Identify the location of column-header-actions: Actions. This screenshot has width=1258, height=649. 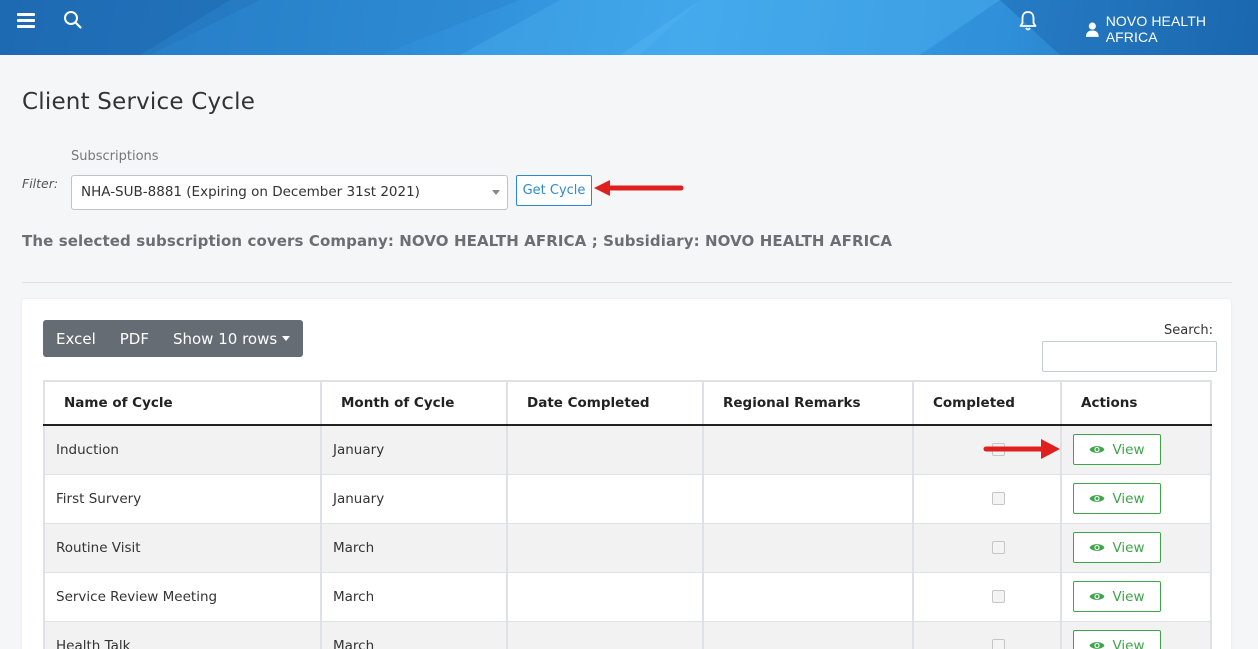
(1136, 403).